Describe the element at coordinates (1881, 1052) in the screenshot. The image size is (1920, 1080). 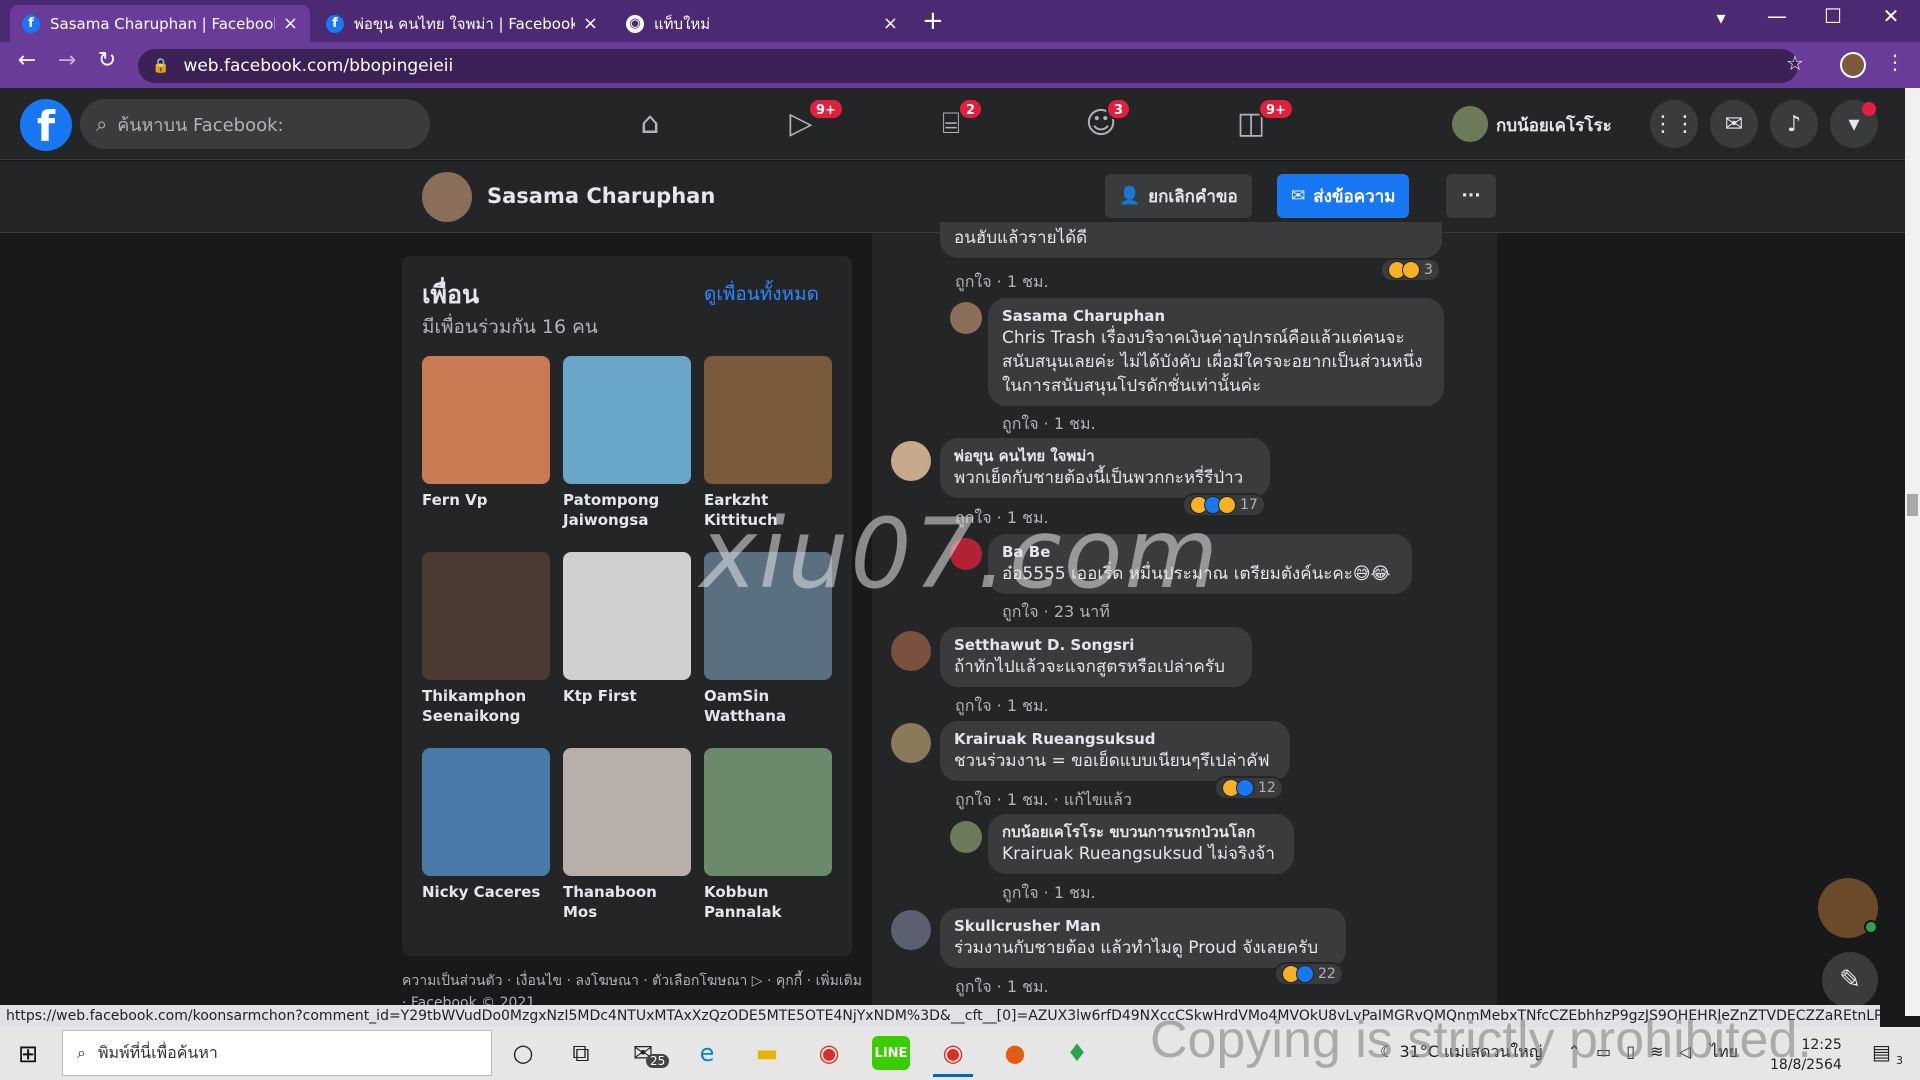
I see `action-center-icon: ▤` at that location.